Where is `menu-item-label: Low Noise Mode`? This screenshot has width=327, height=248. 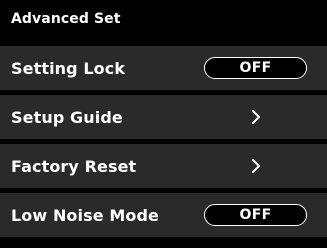
menu-item-label: Low Noise Mode is located at coordinates (85, 215).